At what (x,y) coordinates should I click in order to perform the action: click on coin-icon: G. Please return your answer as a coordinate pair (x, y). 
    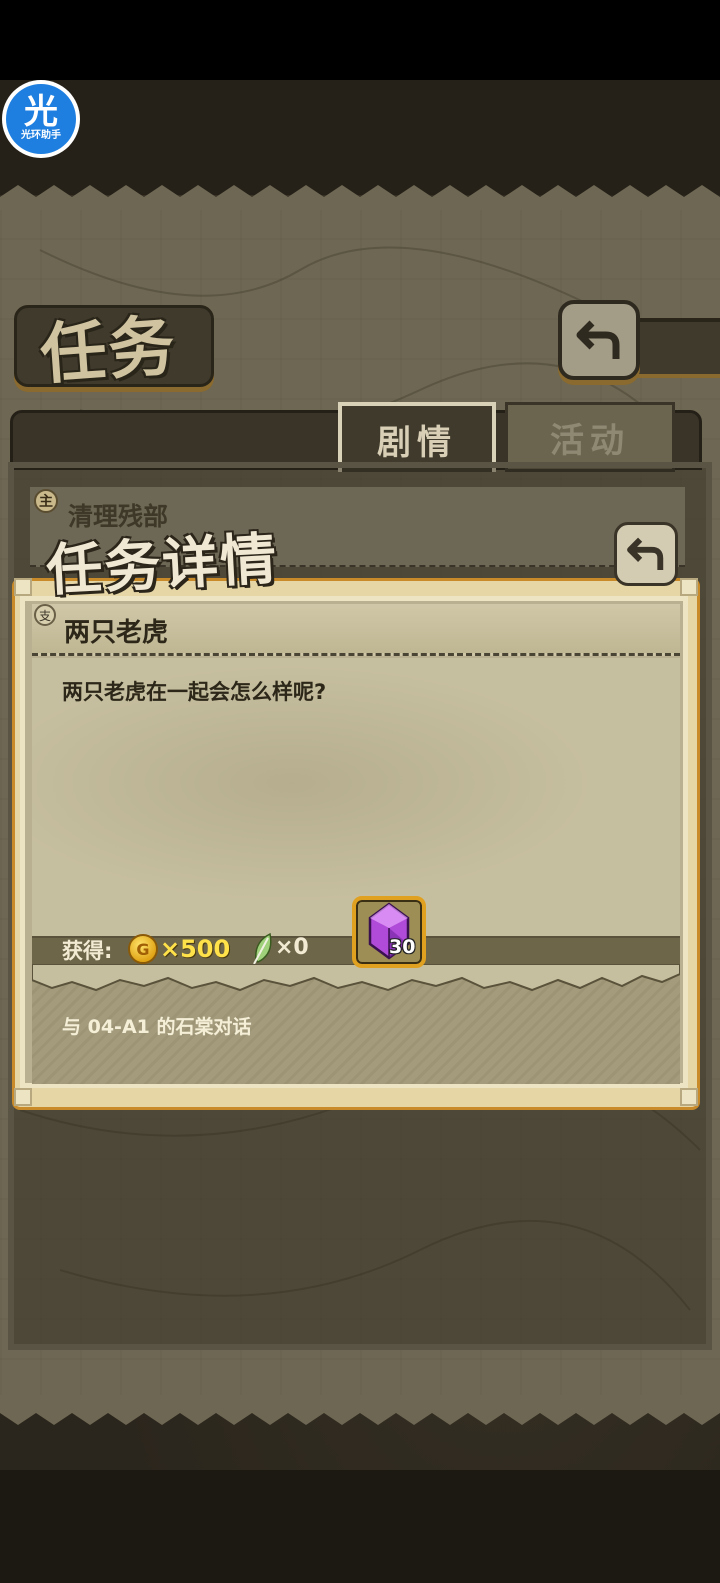
    Looking at the image, I should click on (143, 949).